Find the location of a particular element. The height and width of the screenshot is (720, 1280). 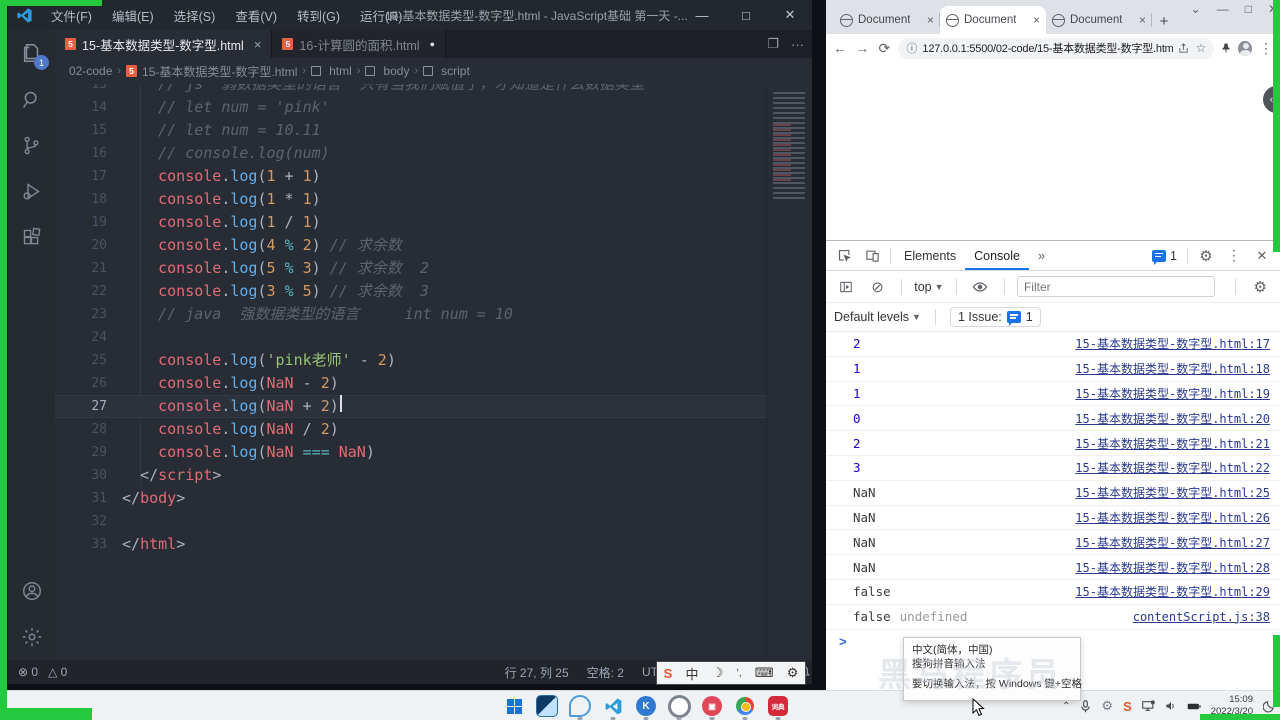

chat-app-icon is located at coordinates (580, 707).